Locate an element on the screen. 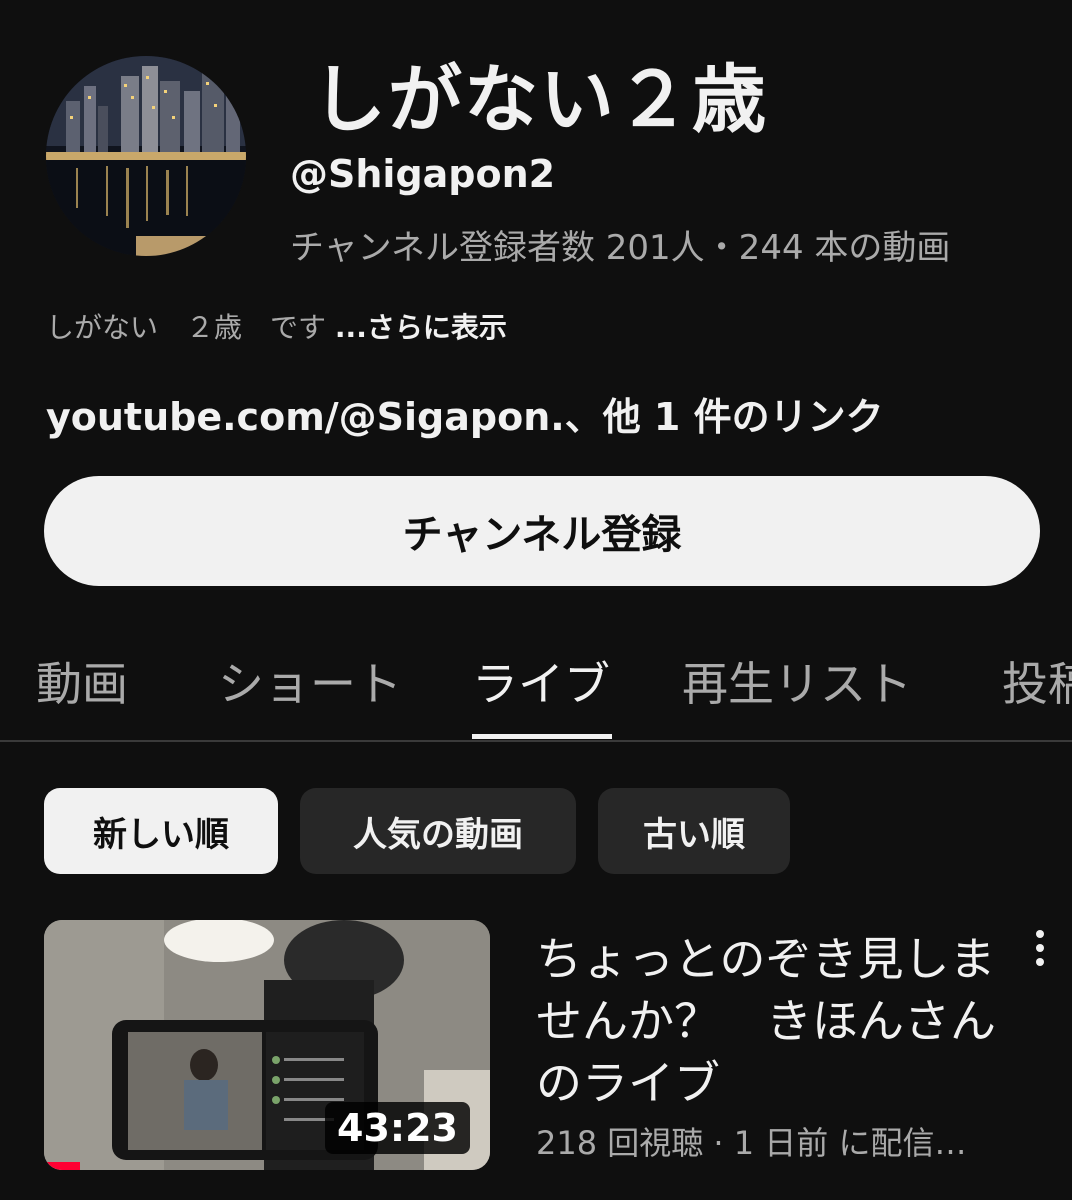  channel-avatar is located at coordinates (146, 156).